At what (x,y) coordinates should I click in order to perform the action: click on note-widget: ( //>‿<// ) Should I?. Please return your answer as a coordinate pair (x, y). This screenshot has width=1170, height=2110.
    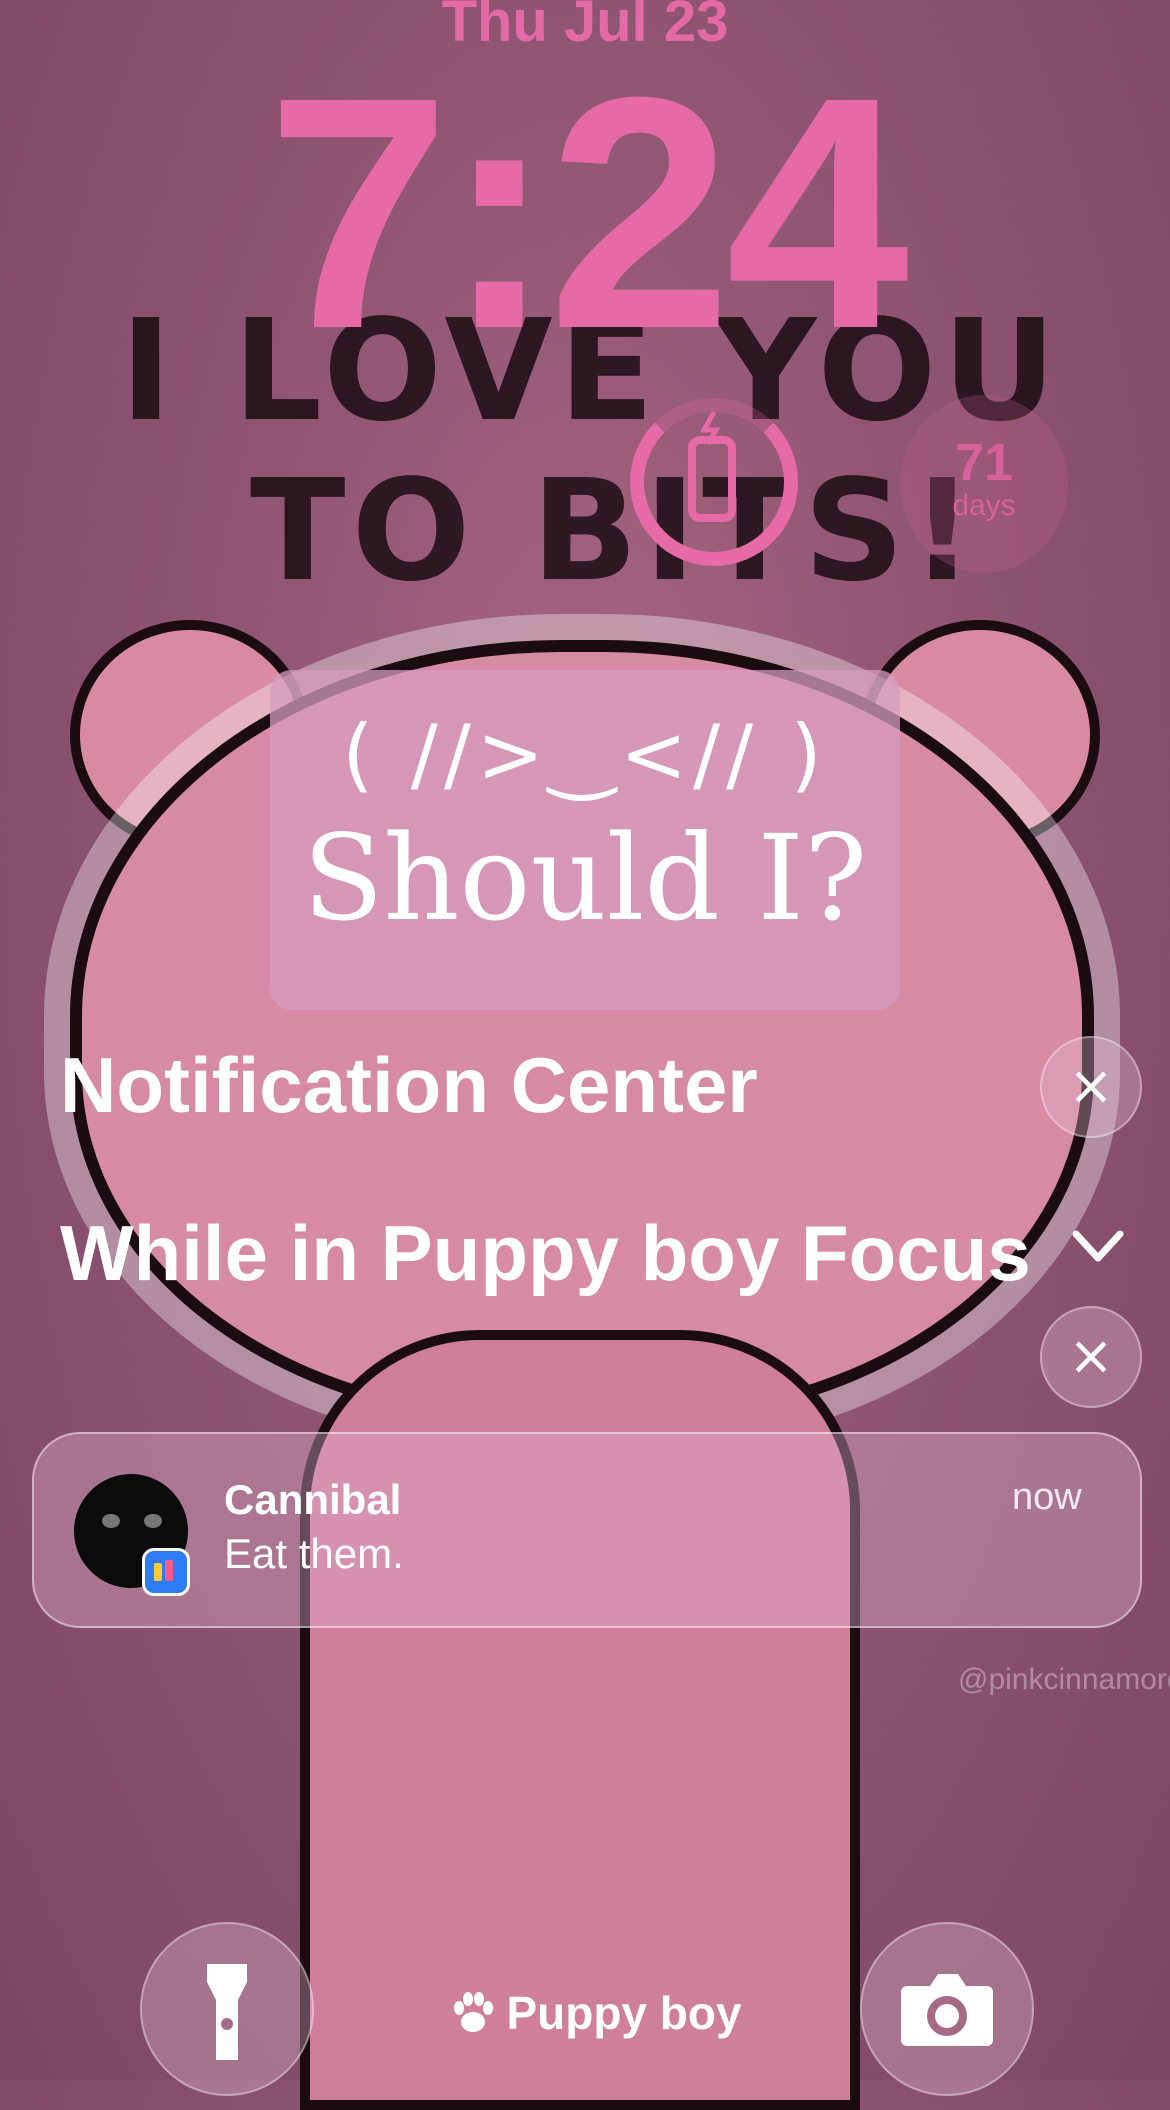
    Looking at the image, I should click on (585, 840).